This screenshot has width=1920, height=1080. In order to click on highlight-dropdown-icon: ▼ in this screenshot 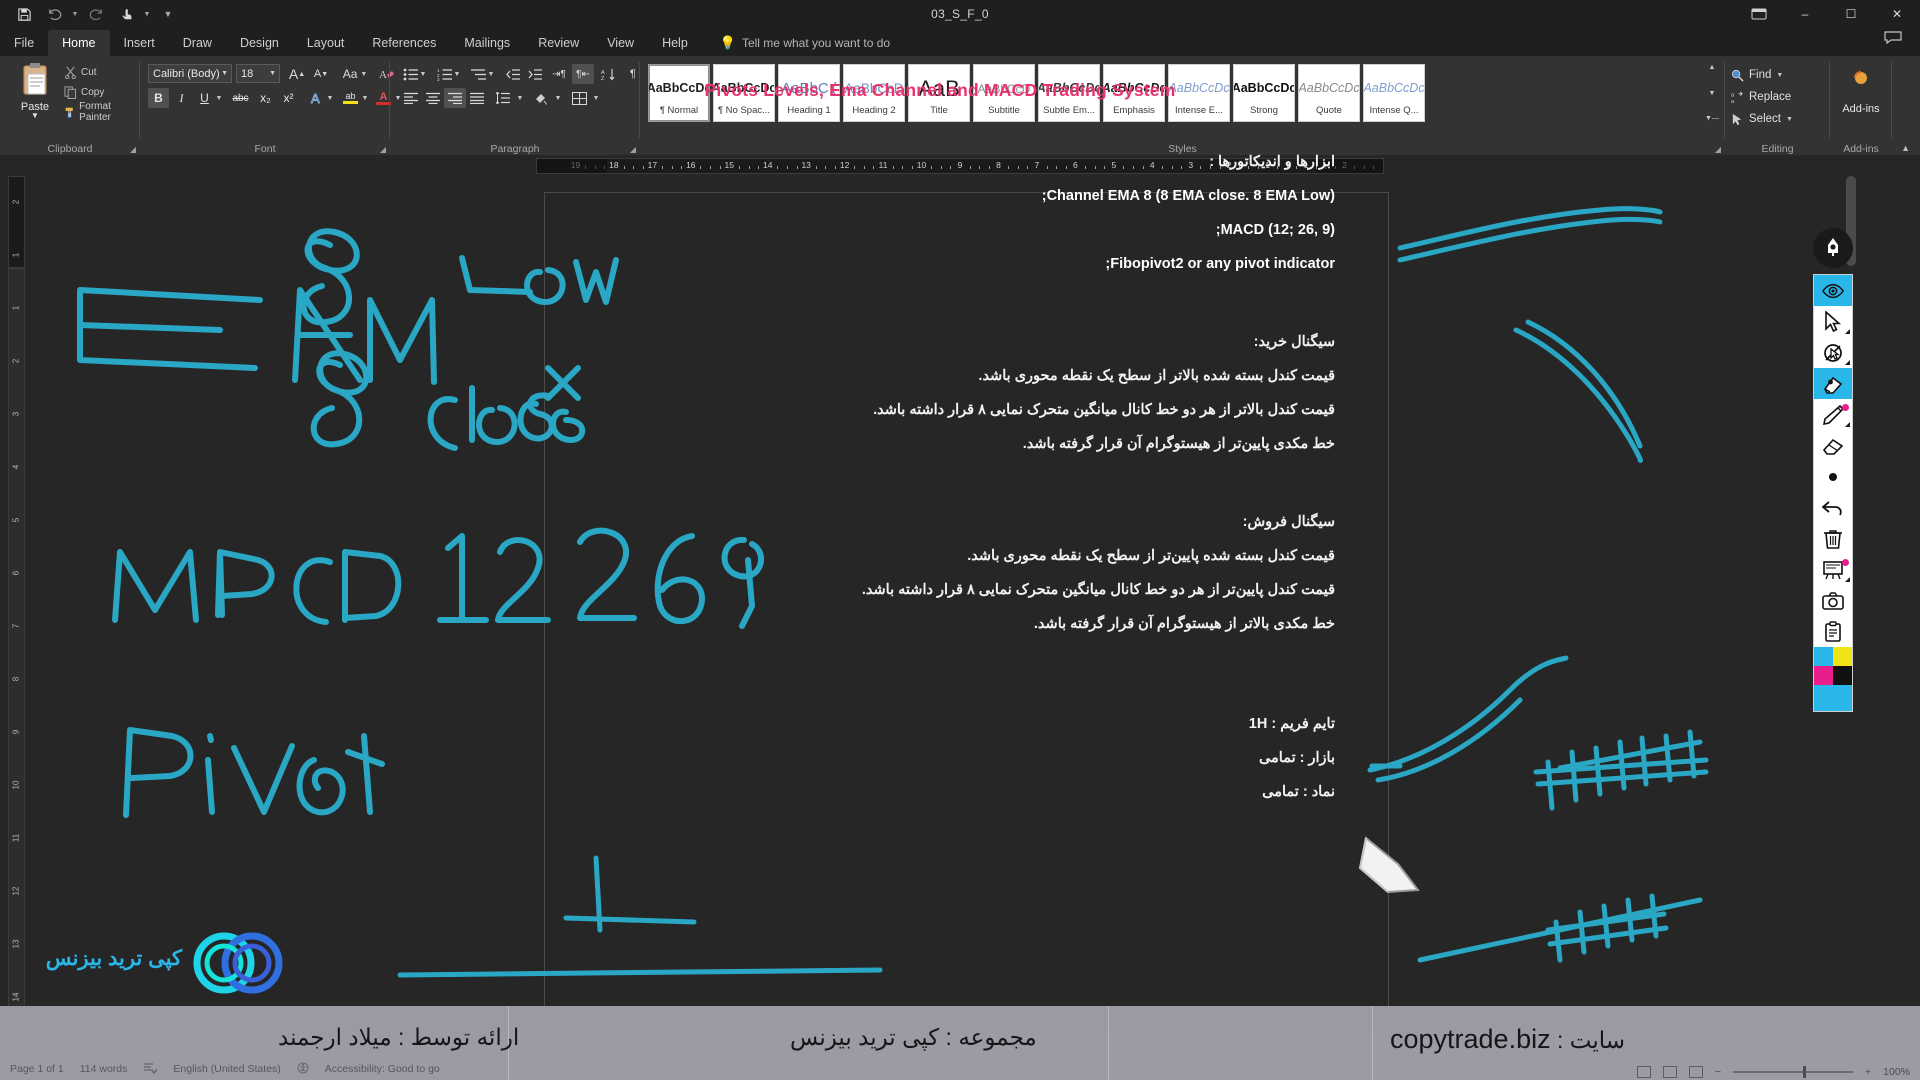, I will do `click(365, 98)`.